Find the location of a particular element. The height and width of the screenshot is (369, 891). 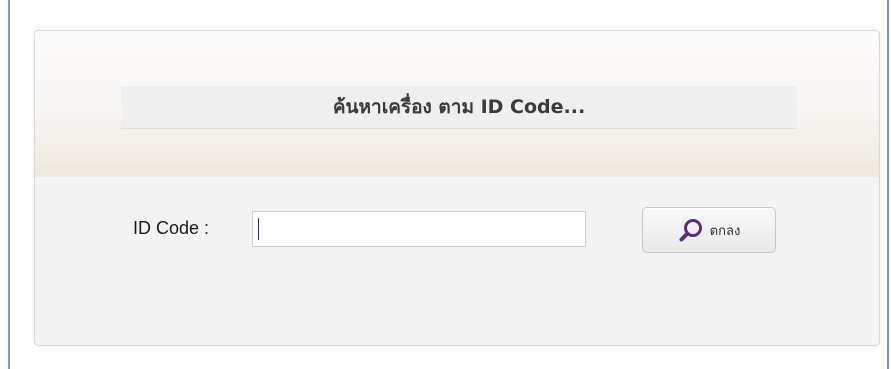

submit-button: ตกลง is located at coordinates (709, 230).